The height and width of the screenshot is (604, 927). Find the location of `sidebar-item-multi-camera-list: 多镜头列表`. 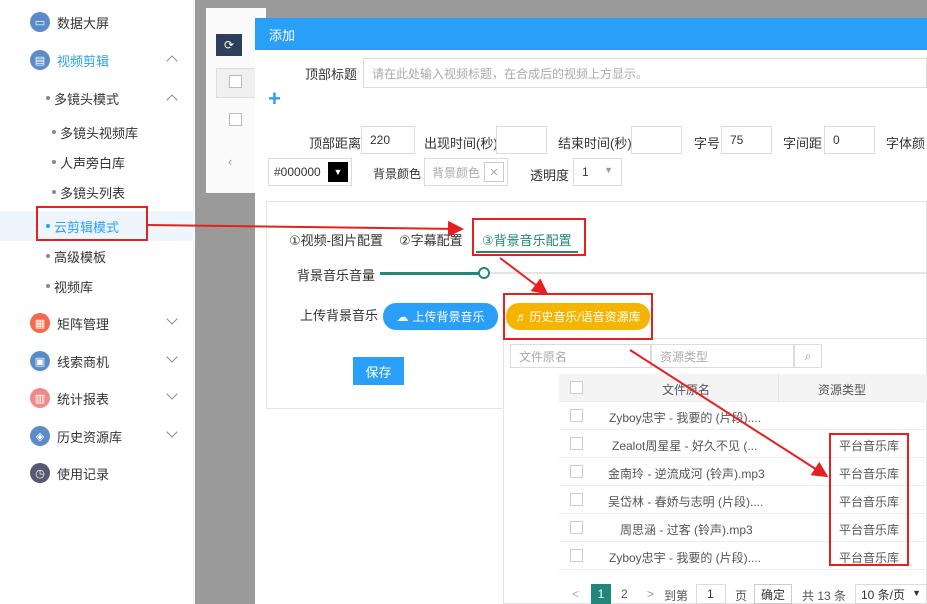

sidebar-item-multi-camera-list: 多镜头列表 is located at coordinates (97, 192).